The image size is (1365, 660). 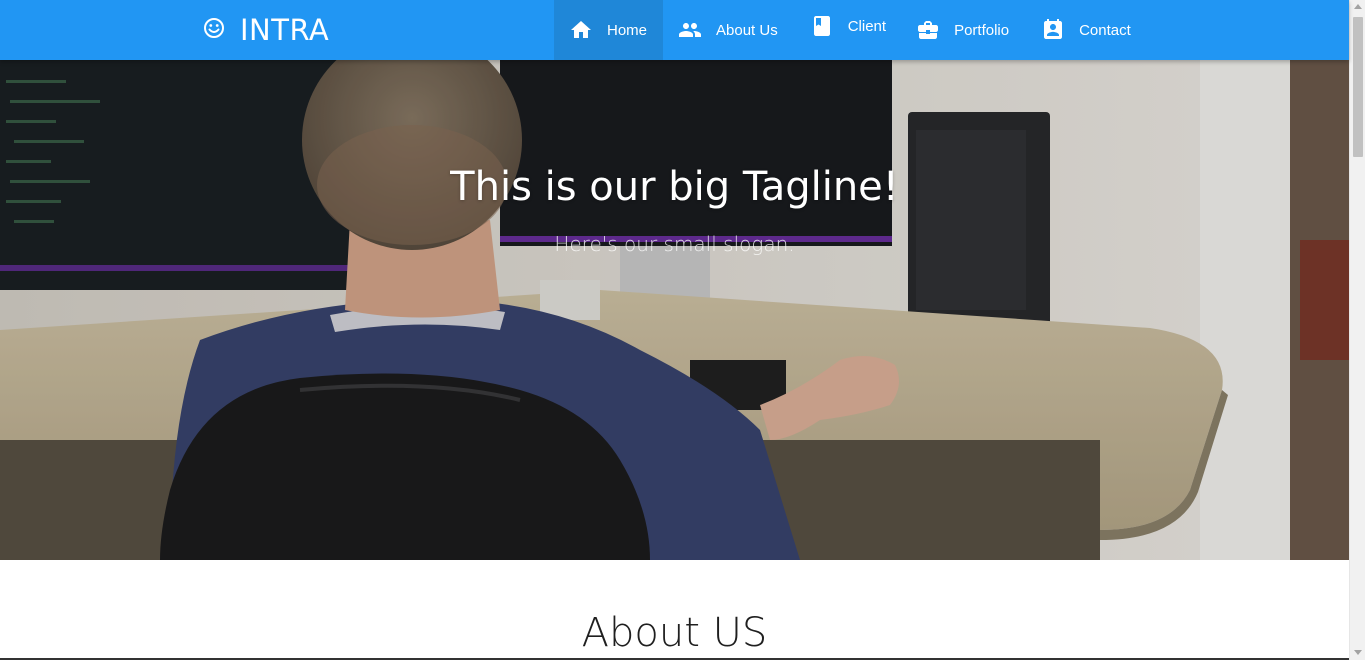 What do you see at coordinates (674, 244) in the screenshot?
I see `hero-slogan: Here's our small slogan.` at bounding box center [674, 244].